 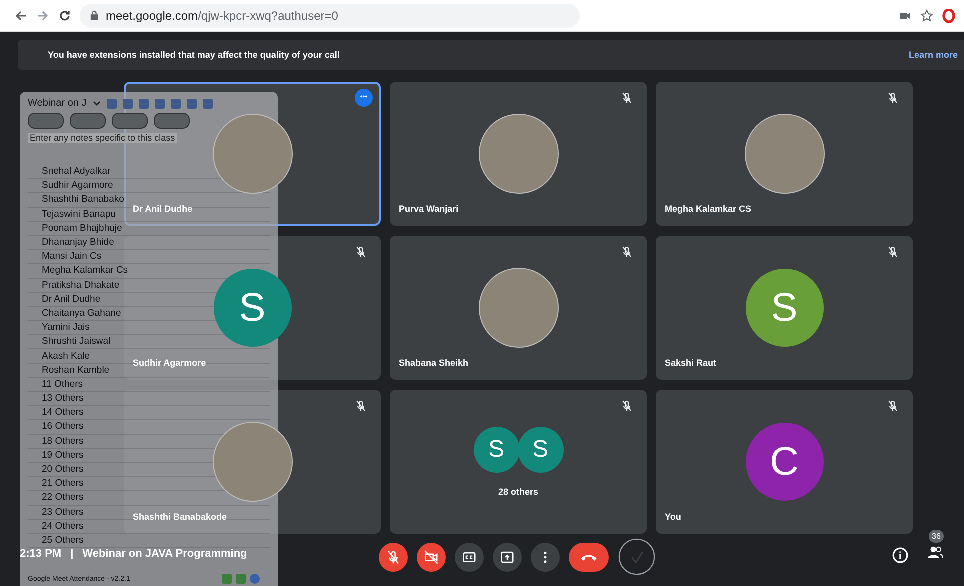 What do you see at coordinates (83, 199) in the screenshot?
I see `student-name: Shashthi Banabako` at bounding box center [83, 199].